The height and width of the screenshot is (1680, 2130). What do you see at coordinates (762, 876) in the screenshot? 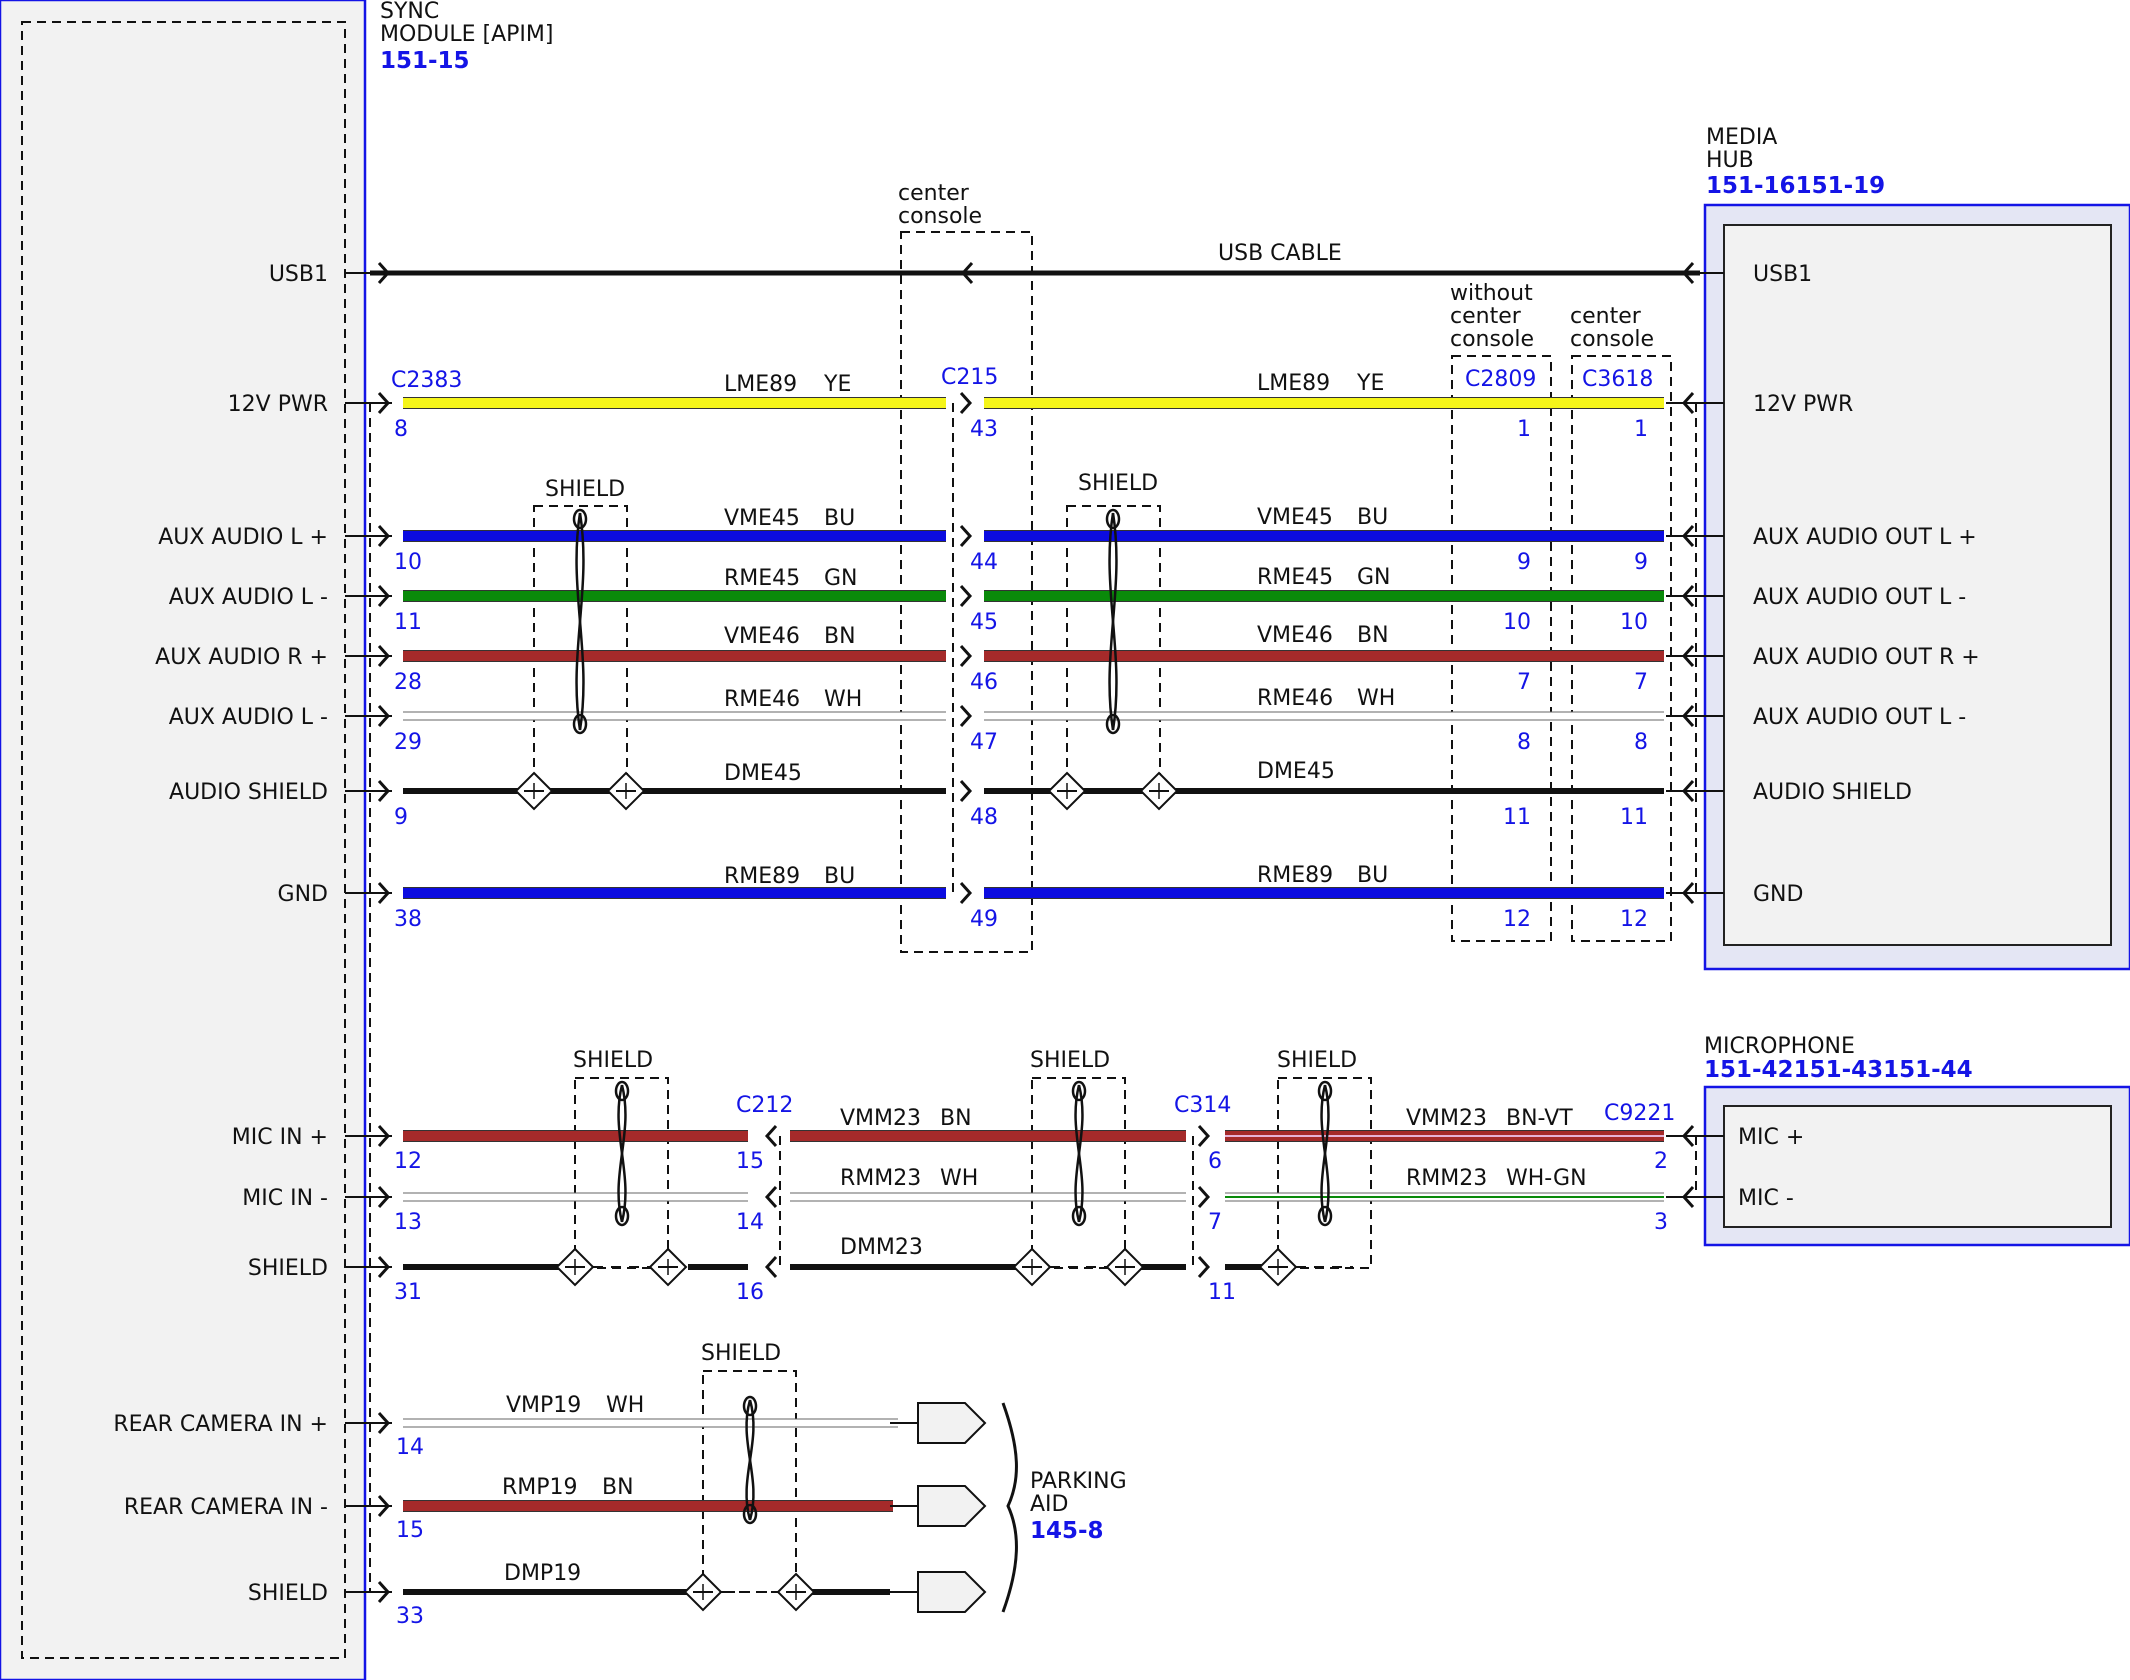
I see `wire-code-wgnd_a: RME89` at bounding box center [762, 876].